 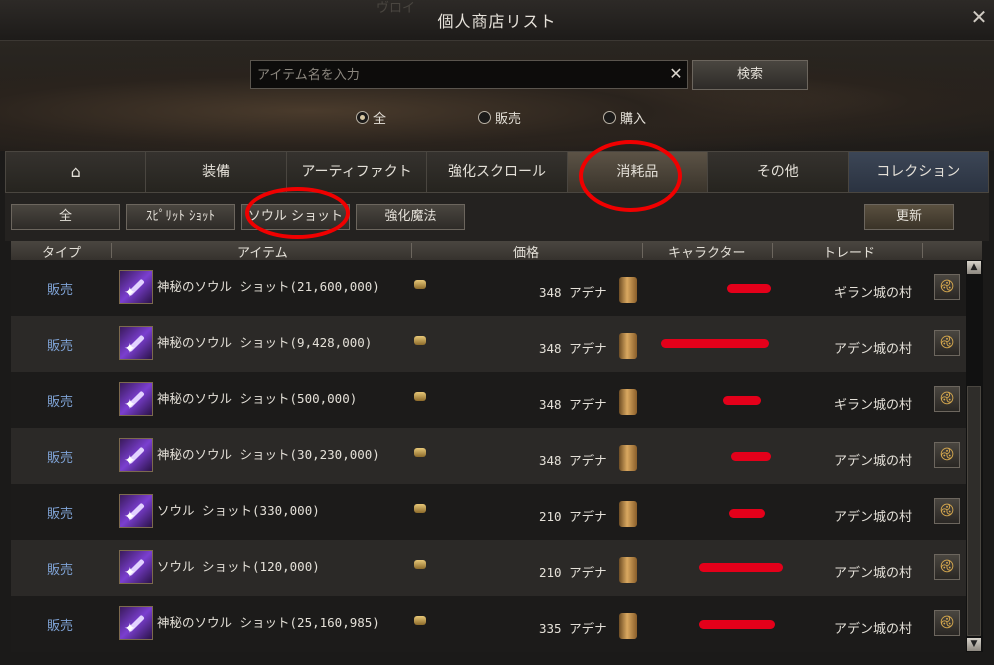 I want to click on search-box: ✕, so click(x=469, y=74).